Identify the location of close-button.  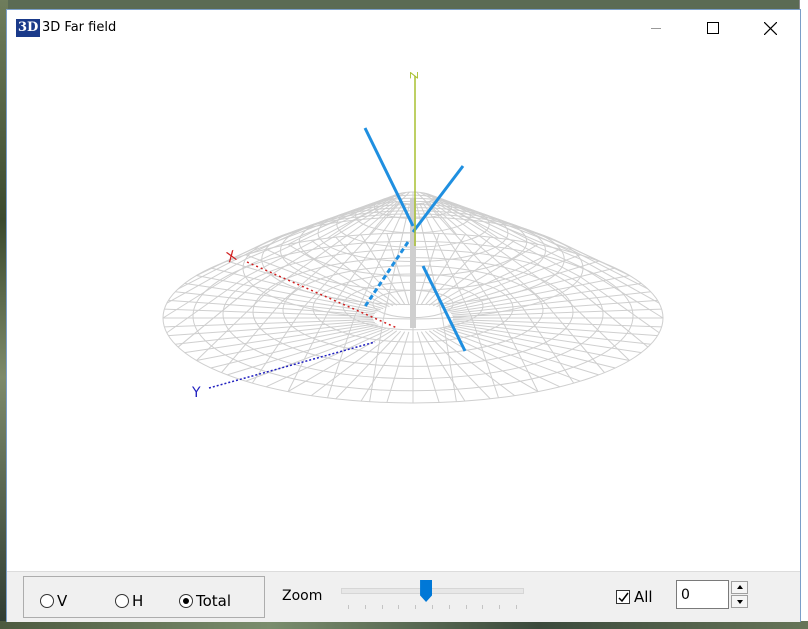
(770, 28).